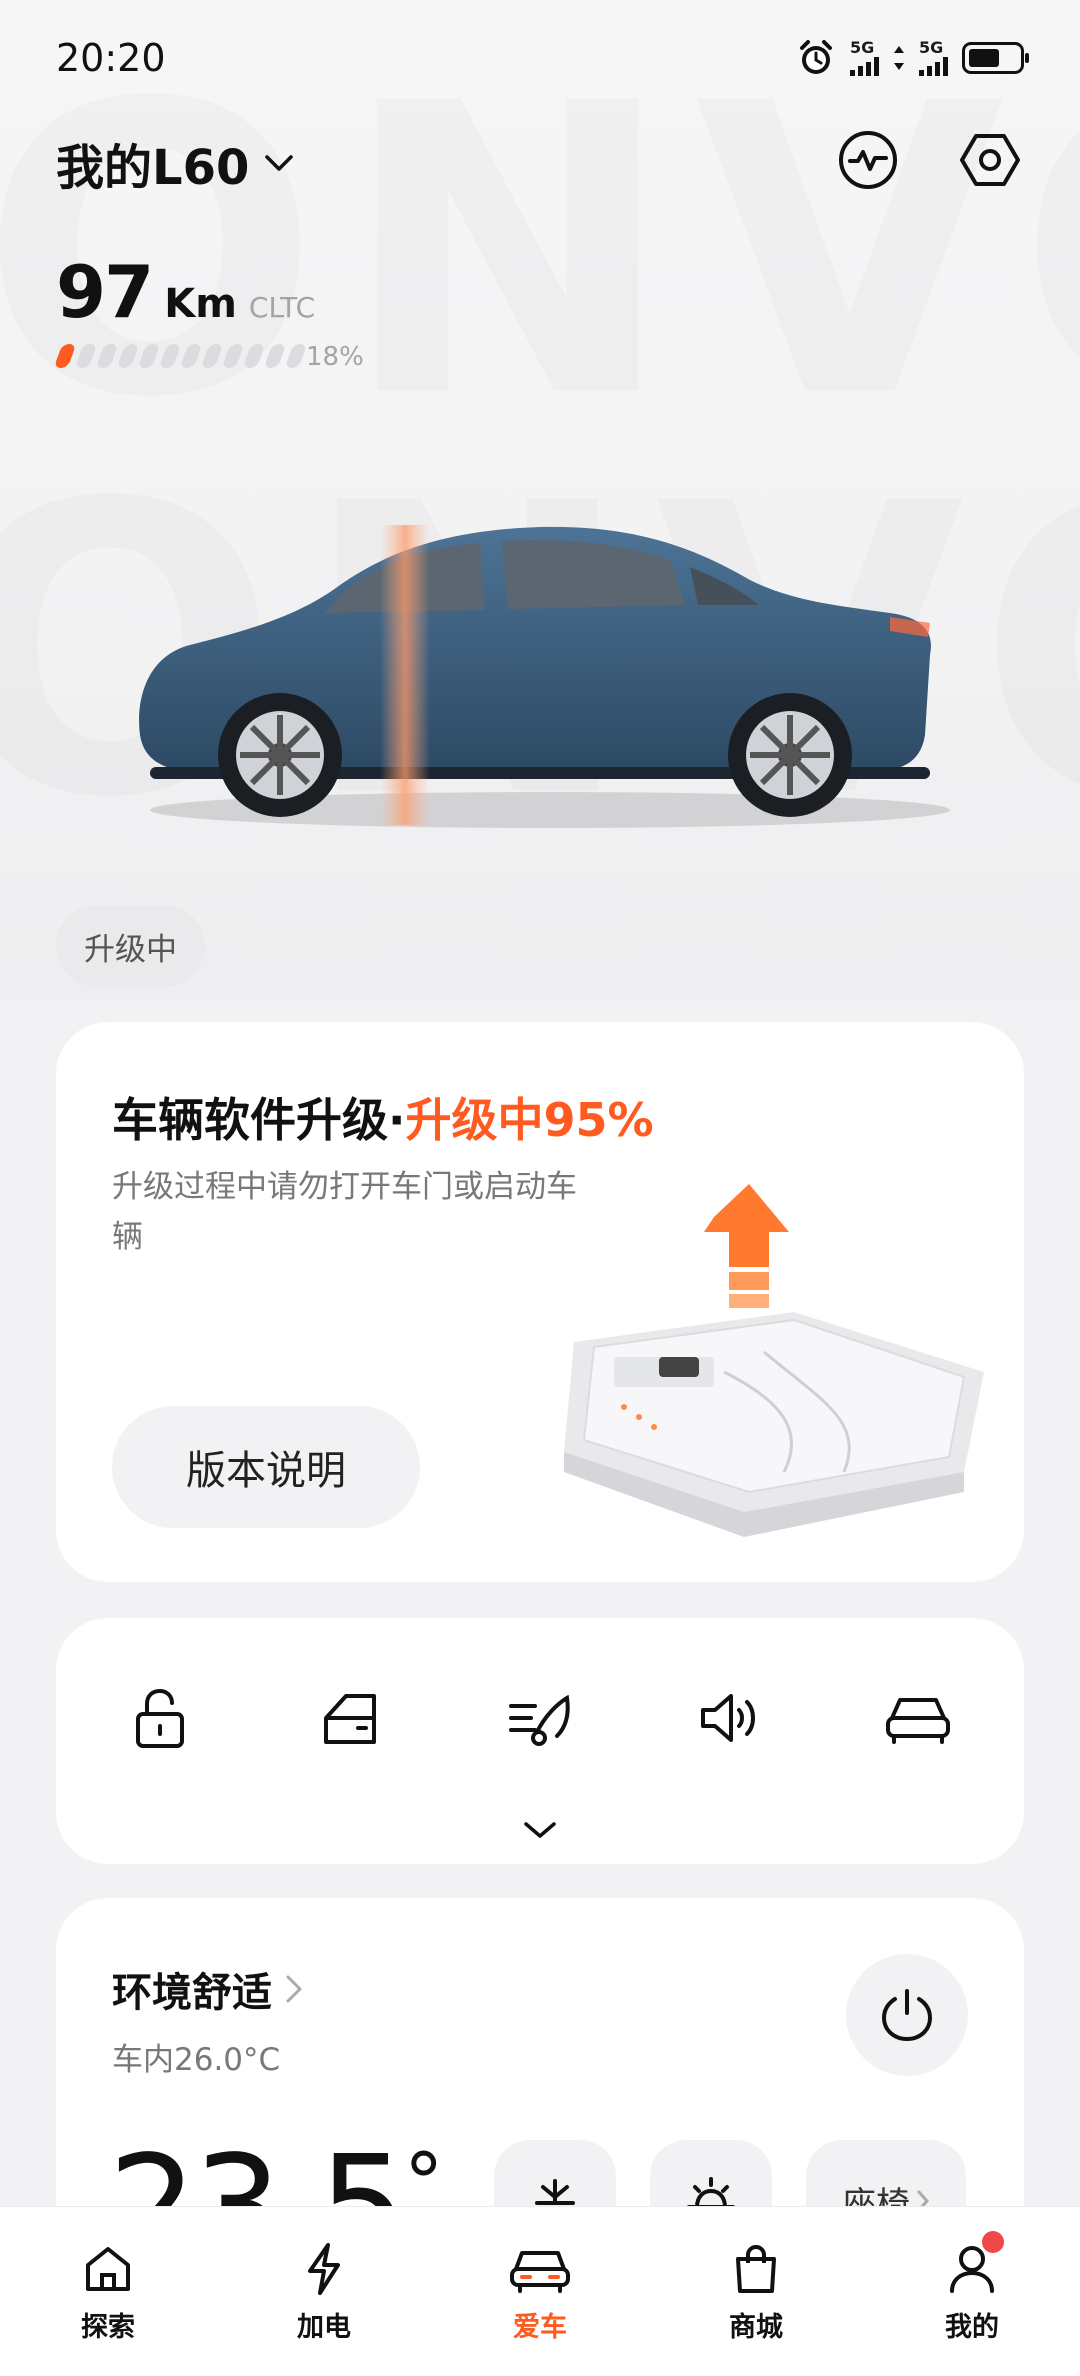  I want to click on lock-button, so click(160, 1718).